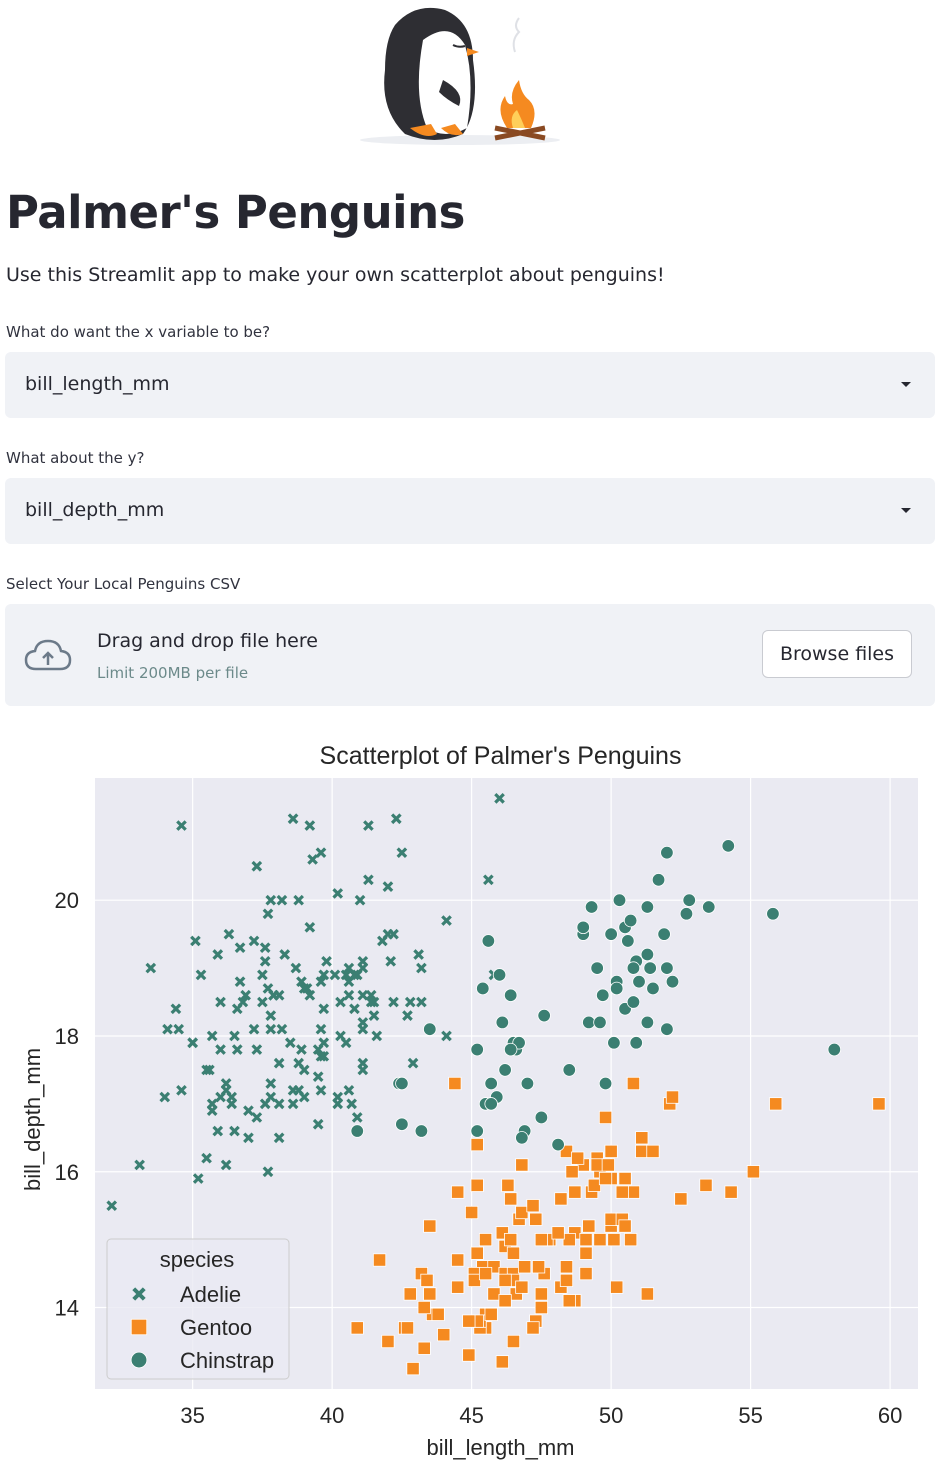  What do you see at coordinates (837, 654) in the screenshot?
I see `browse-files-button: Browse files` at bounding box center [837, 654].